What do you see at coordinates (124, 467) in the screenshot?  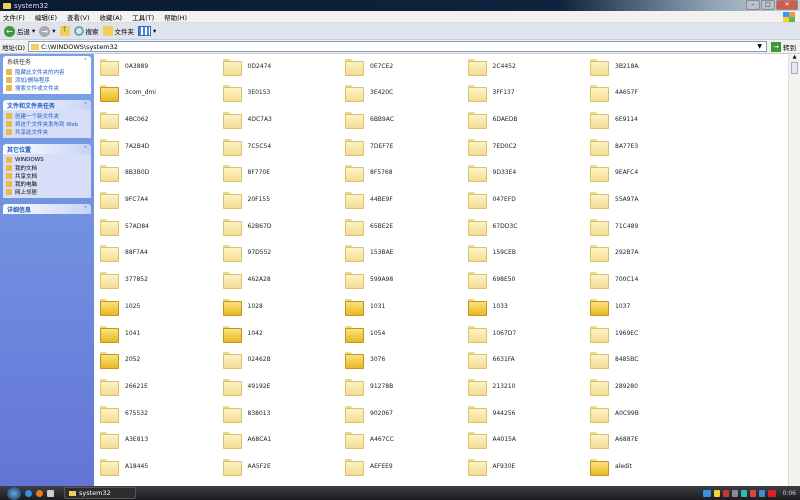 I see `folder-item: A18445` at bounding box center [124, 467].